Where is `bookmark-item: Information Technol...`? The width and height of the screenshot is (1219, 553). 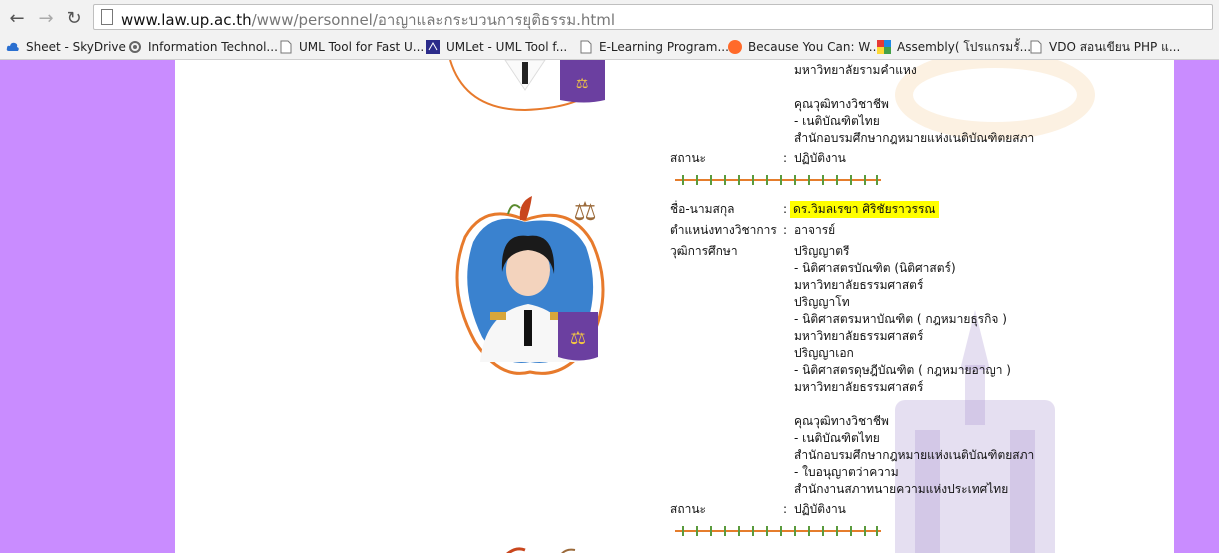 bookmark-item: Information Technol... is located at coordinates (203, 47).